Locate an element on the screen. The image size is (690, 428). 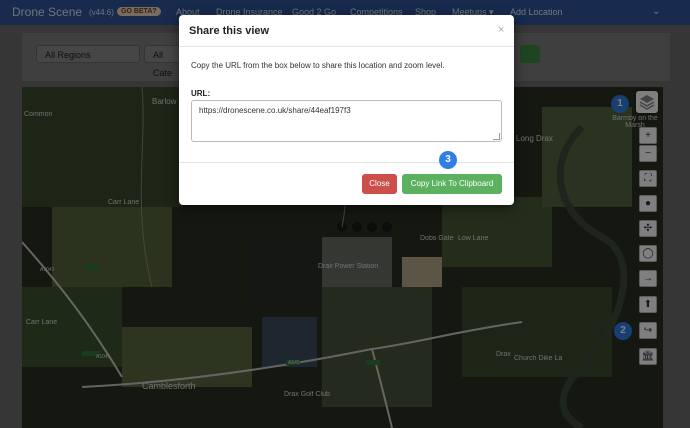
modal-header-divider is located at coordinates (346, 46).